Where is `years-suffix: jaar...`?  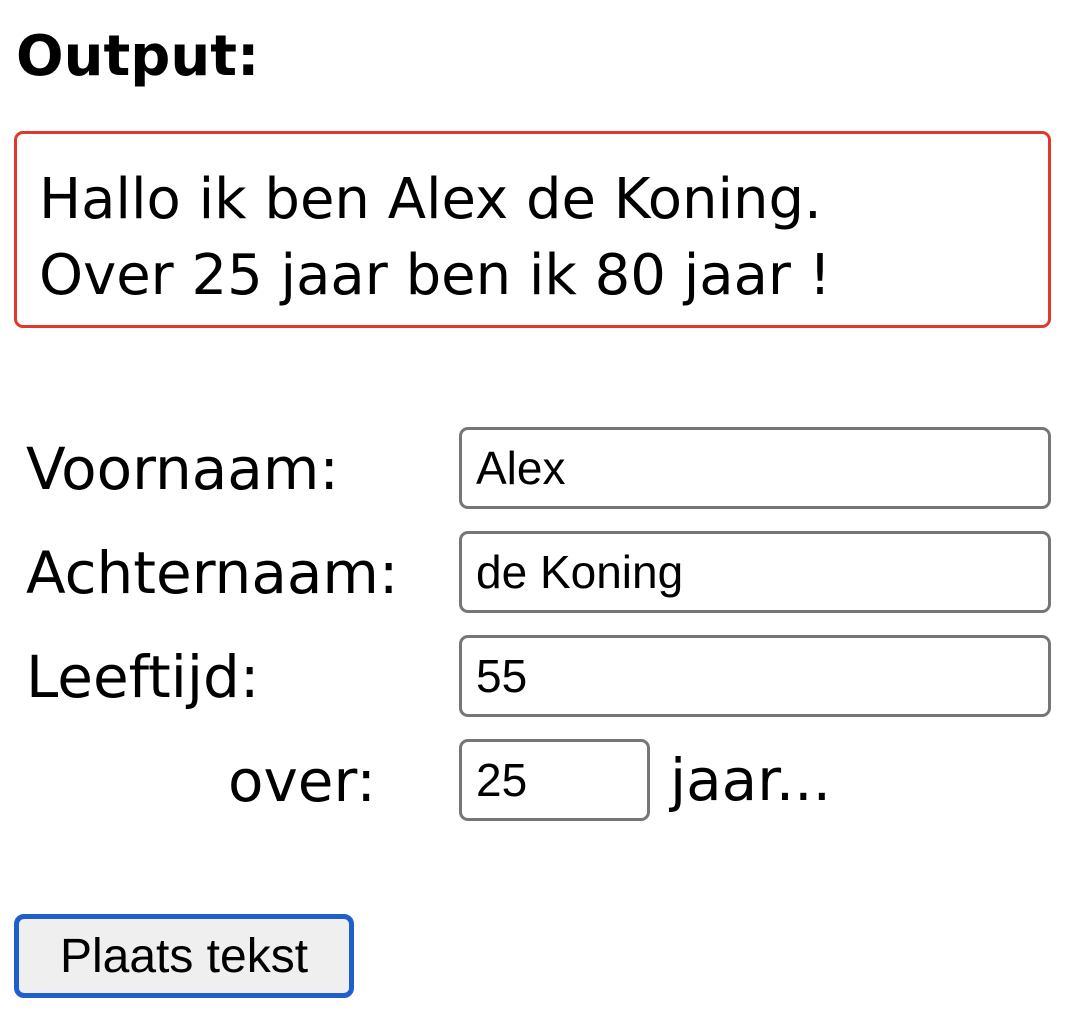 years-suffix: jaar... is located at coordinates (751, 780).